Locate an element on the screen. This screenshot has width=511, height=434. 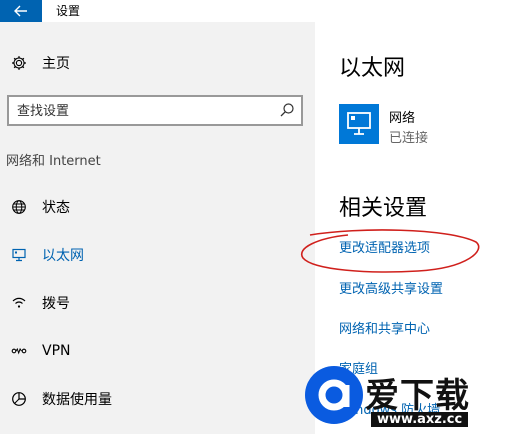
sidebar-item-label: 数据使用量 is located at coordinates (77, 400).